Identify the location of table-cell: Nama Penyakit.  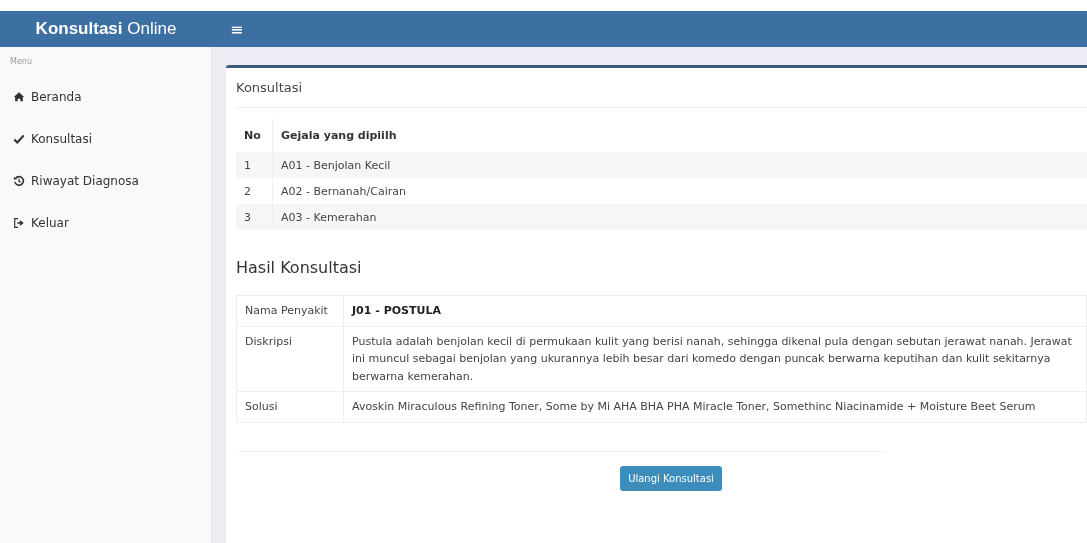
(290, 311).